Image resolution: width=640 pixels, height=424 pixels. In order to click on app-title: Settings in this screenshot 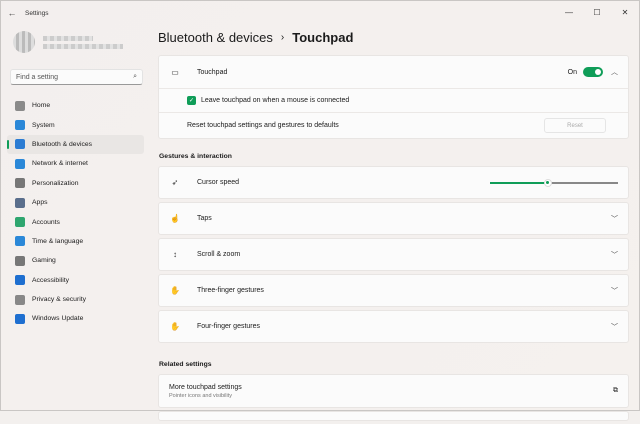, I will do `click(37, 13)`.